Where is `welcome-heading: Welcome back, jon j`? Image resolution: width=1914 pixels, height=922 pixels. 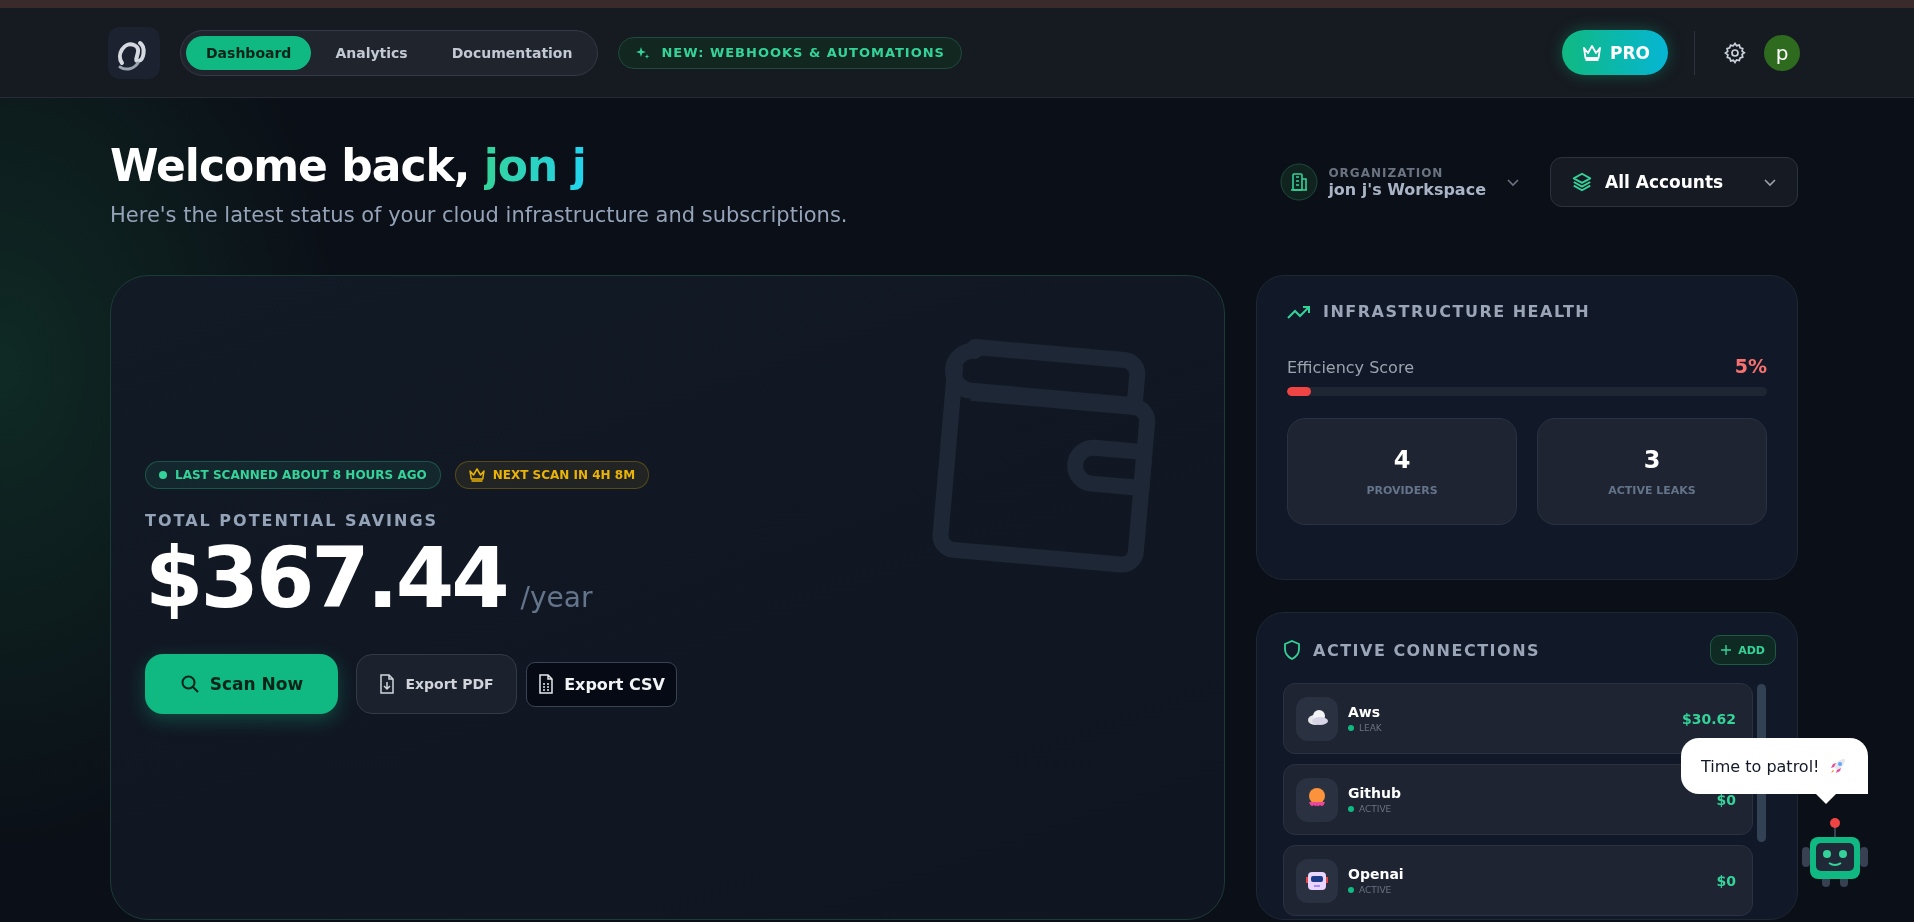
welcome-heading: Welcome back, jon j is located at coordinates (348, 165).